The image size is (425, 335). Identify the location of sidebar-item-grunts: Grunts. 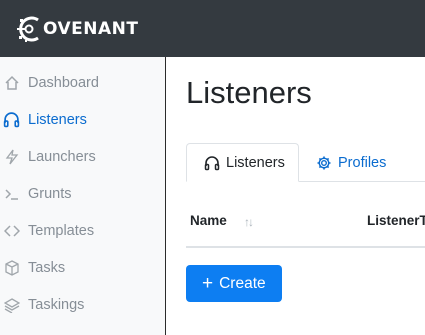
(82, 193).